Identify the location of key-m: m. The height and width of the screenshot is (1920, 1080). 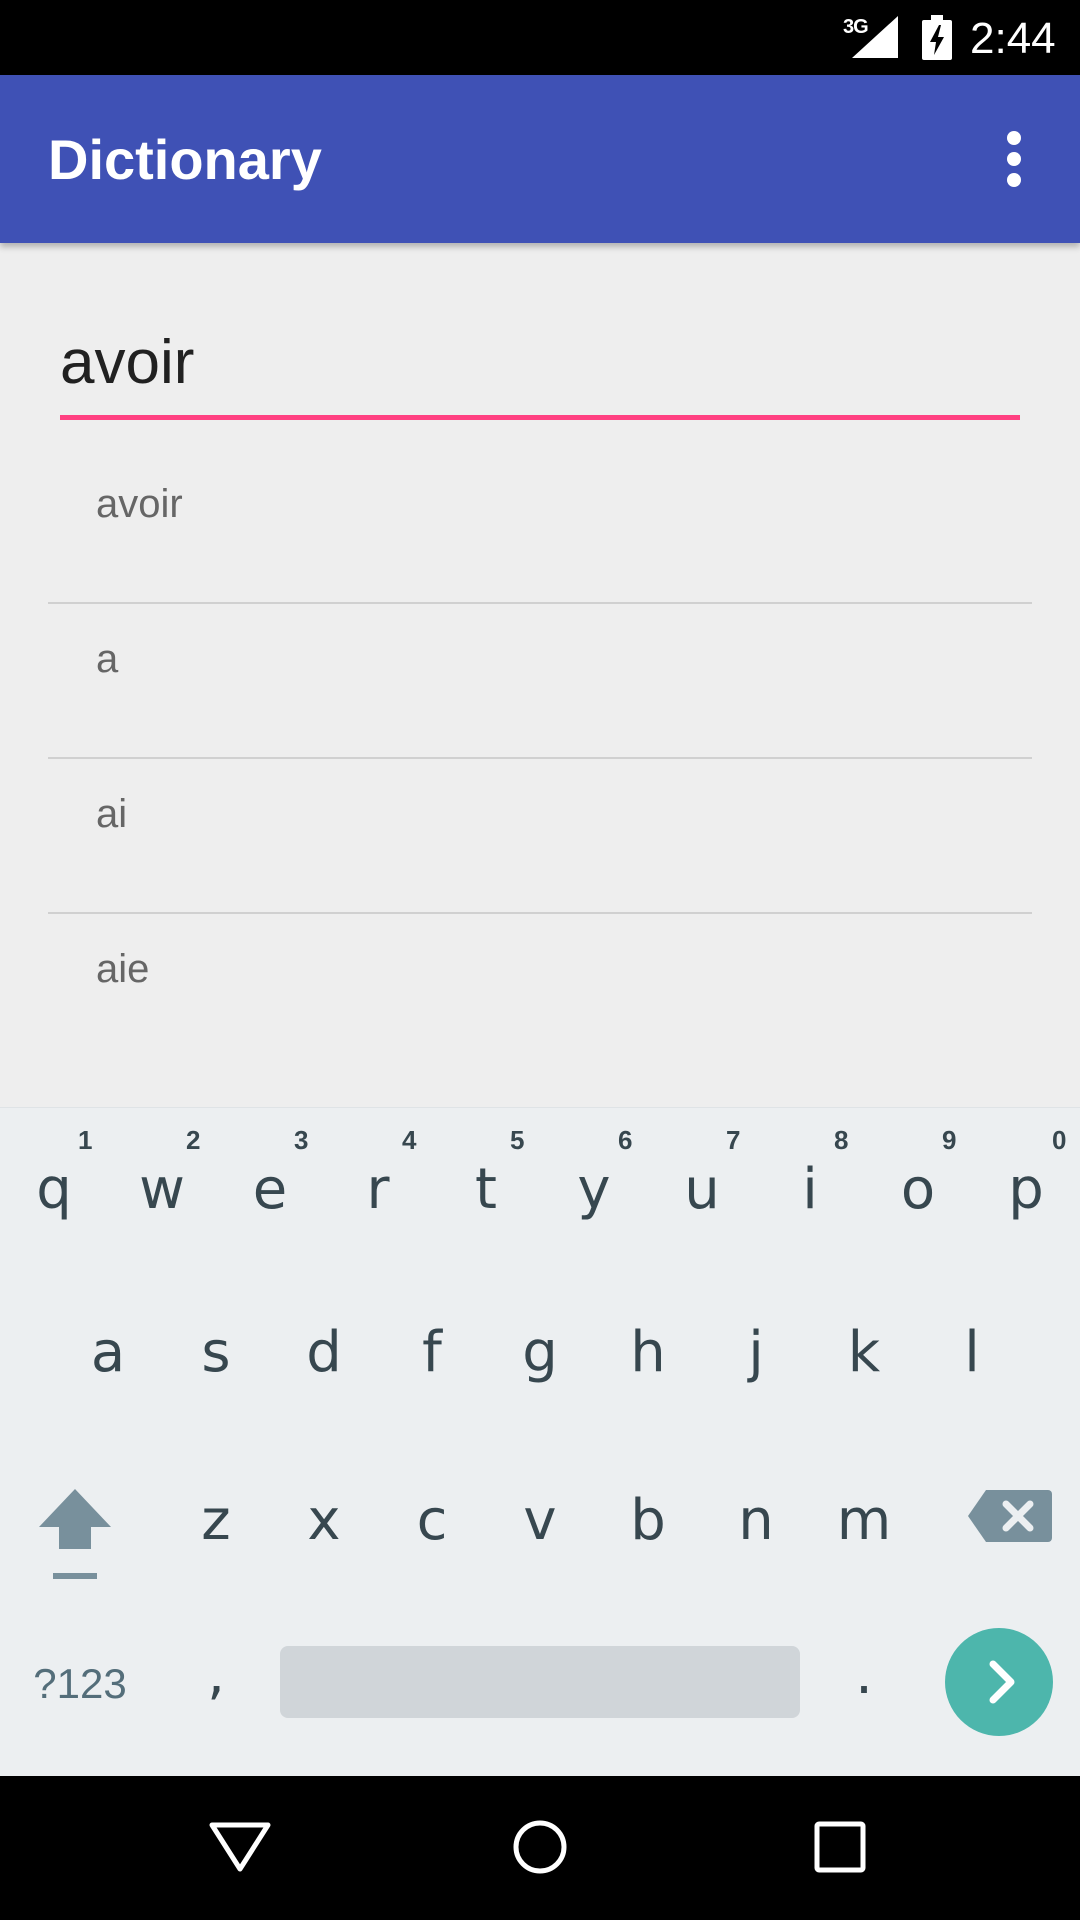
(864, 1535).